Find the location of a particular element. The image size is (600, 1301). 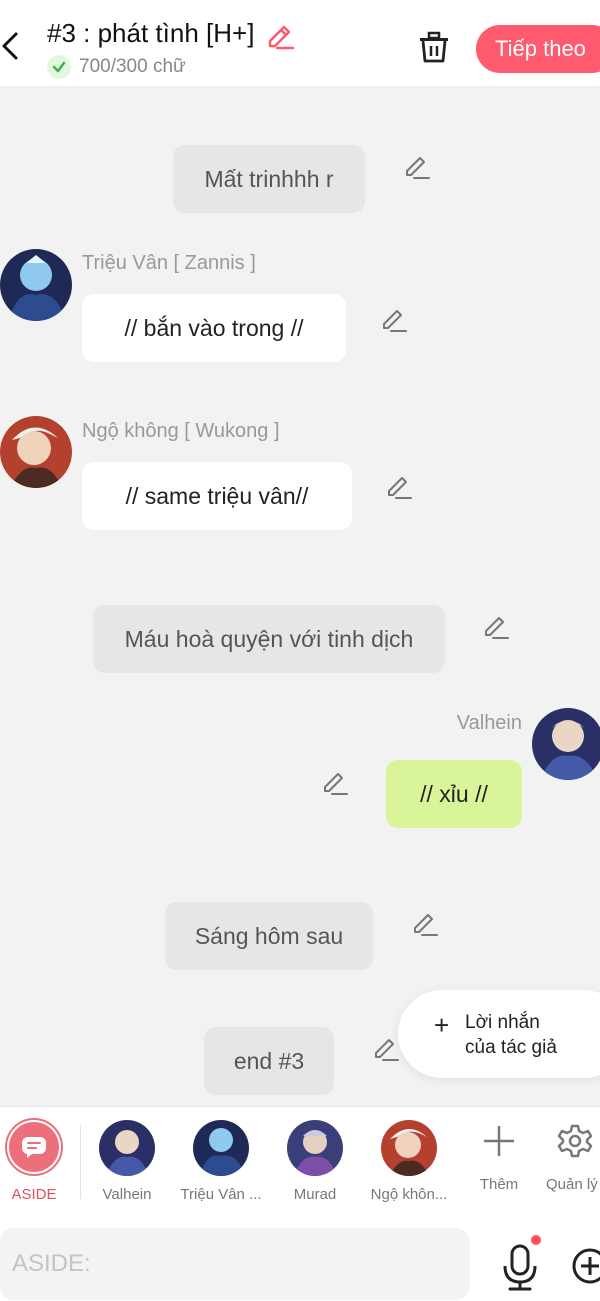

character-valhein: Valhein is located at coordinates (127, 1162).